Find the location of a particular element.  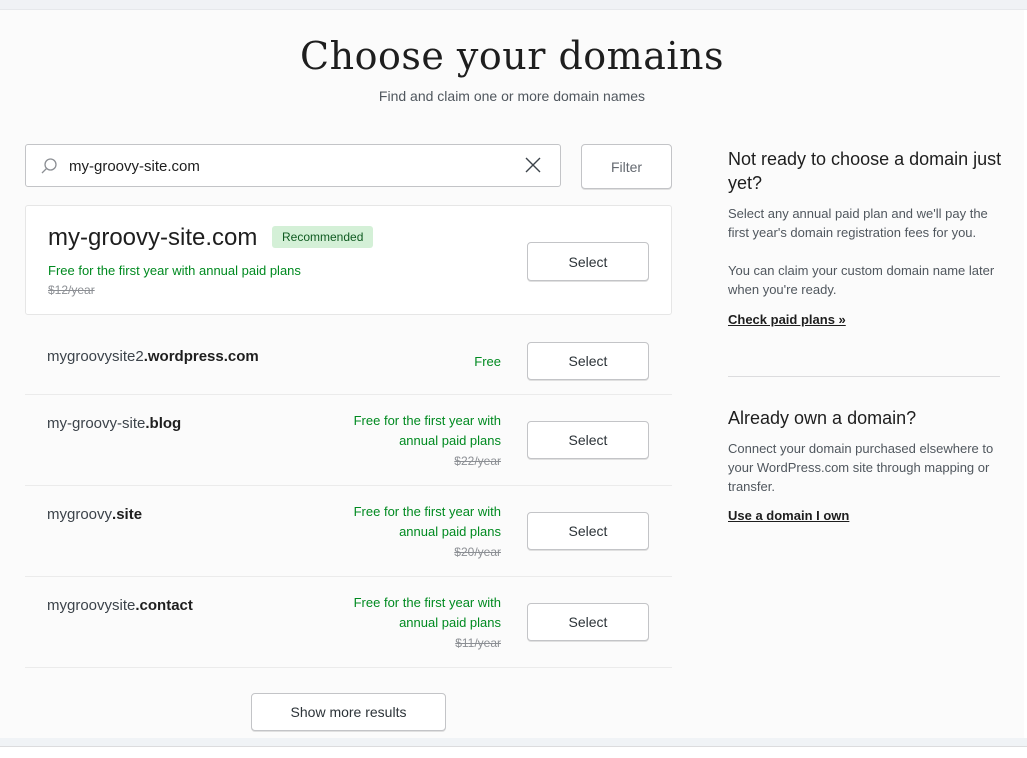

sidebar-divider is located at coordinates (864, 376).